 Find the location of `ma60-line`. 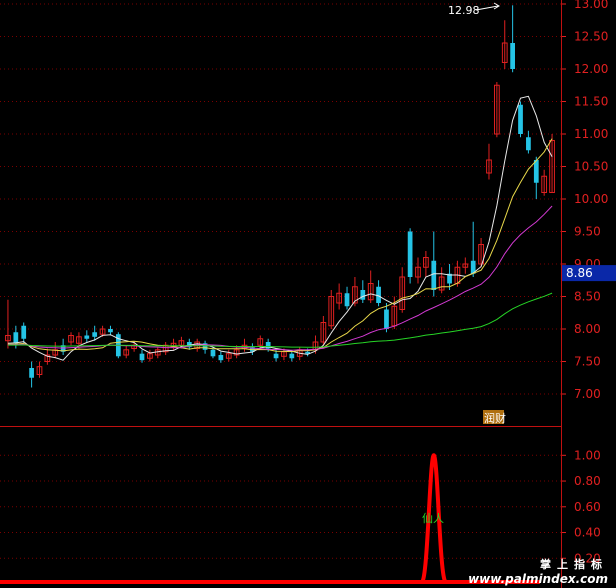

ma60-line is located at coordinates (280, 320).